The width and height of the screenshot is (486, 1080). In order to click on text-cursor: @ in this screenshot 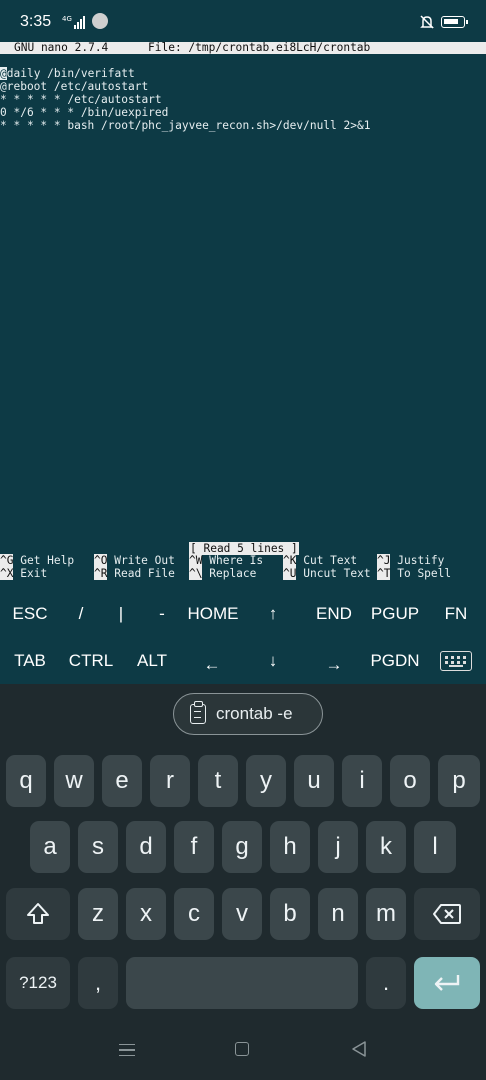, I will do `click(3, 73)`.